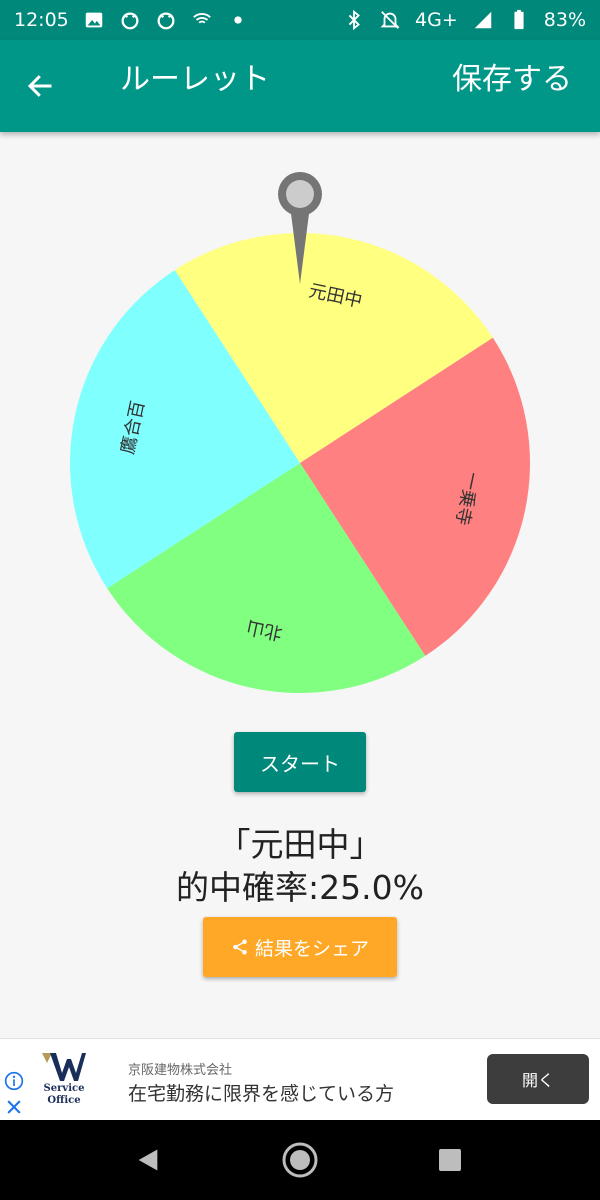 The image size is (600, 1200). I want to click on battery-icon, so click(519, 20).